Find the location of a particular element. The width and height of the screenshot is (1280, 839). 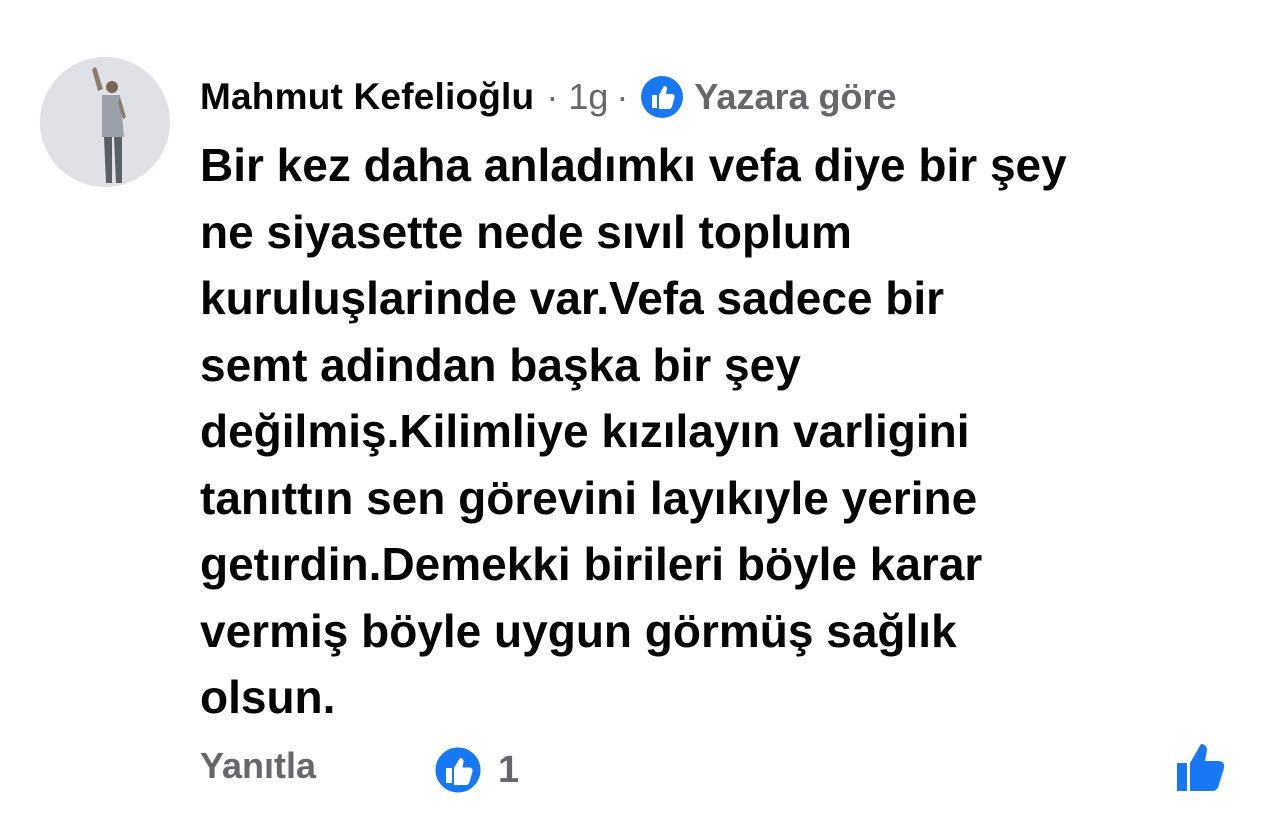

comment-line: tanıttın sen görevini layıkıyle yerine is located at coordinates (589, 497).